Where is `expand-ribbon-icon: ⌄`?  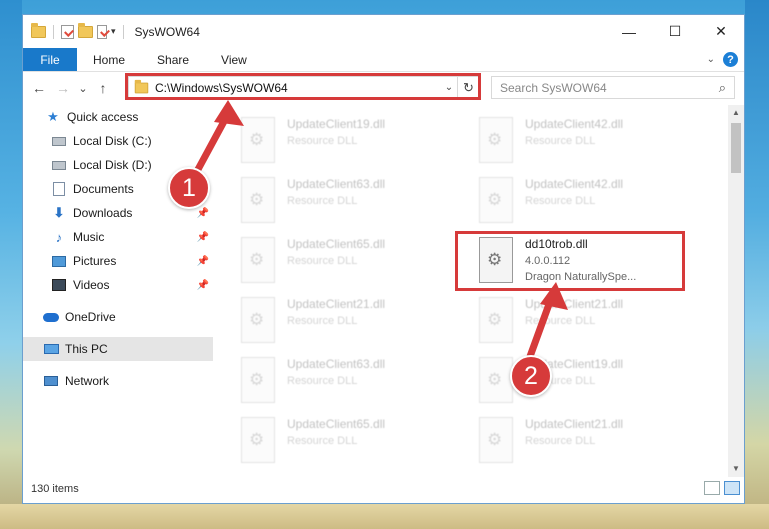 expand-ribbon-icon: ⌄ is located at coordinates (711, 59).